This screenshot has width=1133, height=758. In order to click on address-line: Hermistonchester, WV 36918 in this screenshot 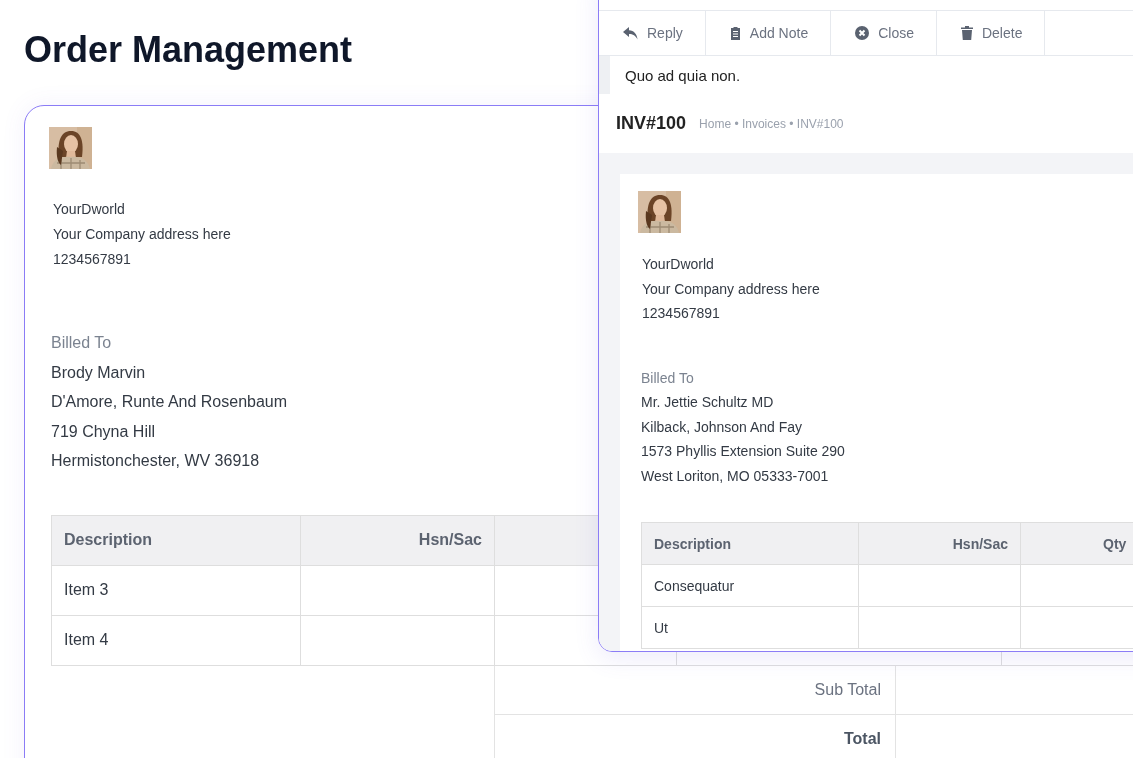, I will do `click(155, 461)`.